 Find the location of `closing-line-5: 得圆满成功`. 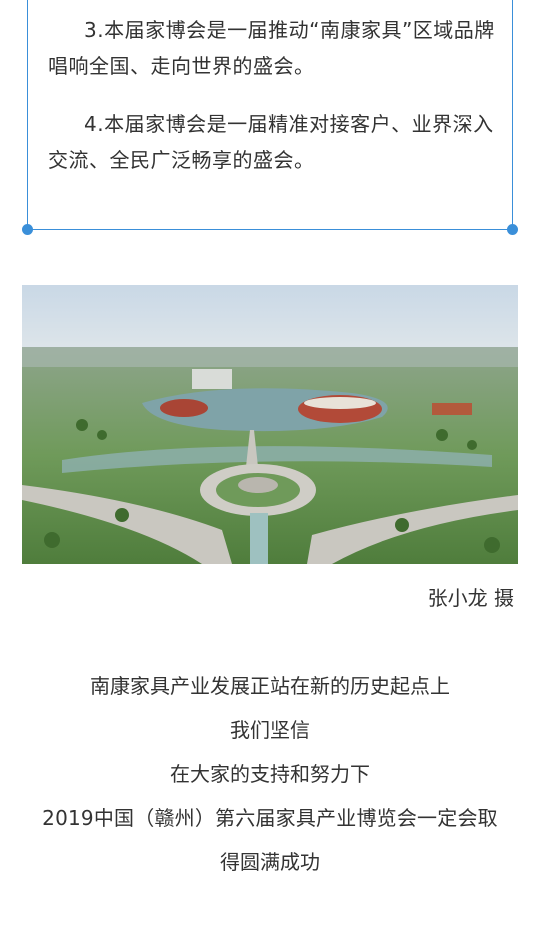

closing-line-5: 得圆满成功 is located at coordinates (270, 862).